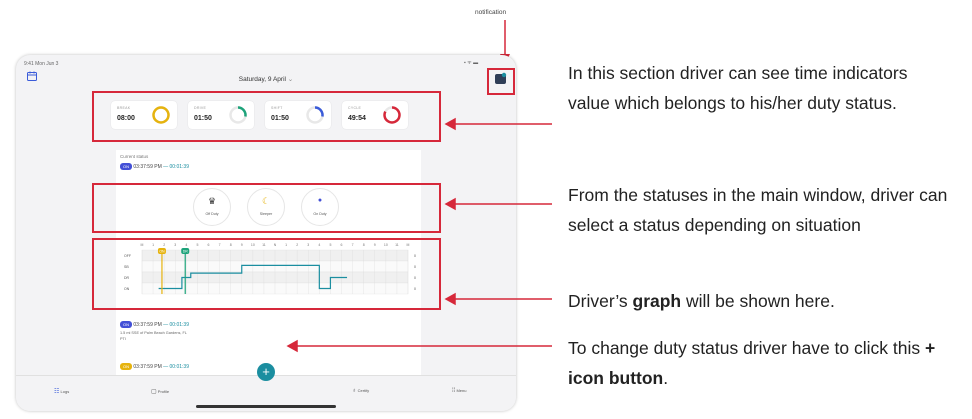  Describe the element at coordinates (666, 378) in the screenshot. I see `button-annotation-suffix: .` at that location.